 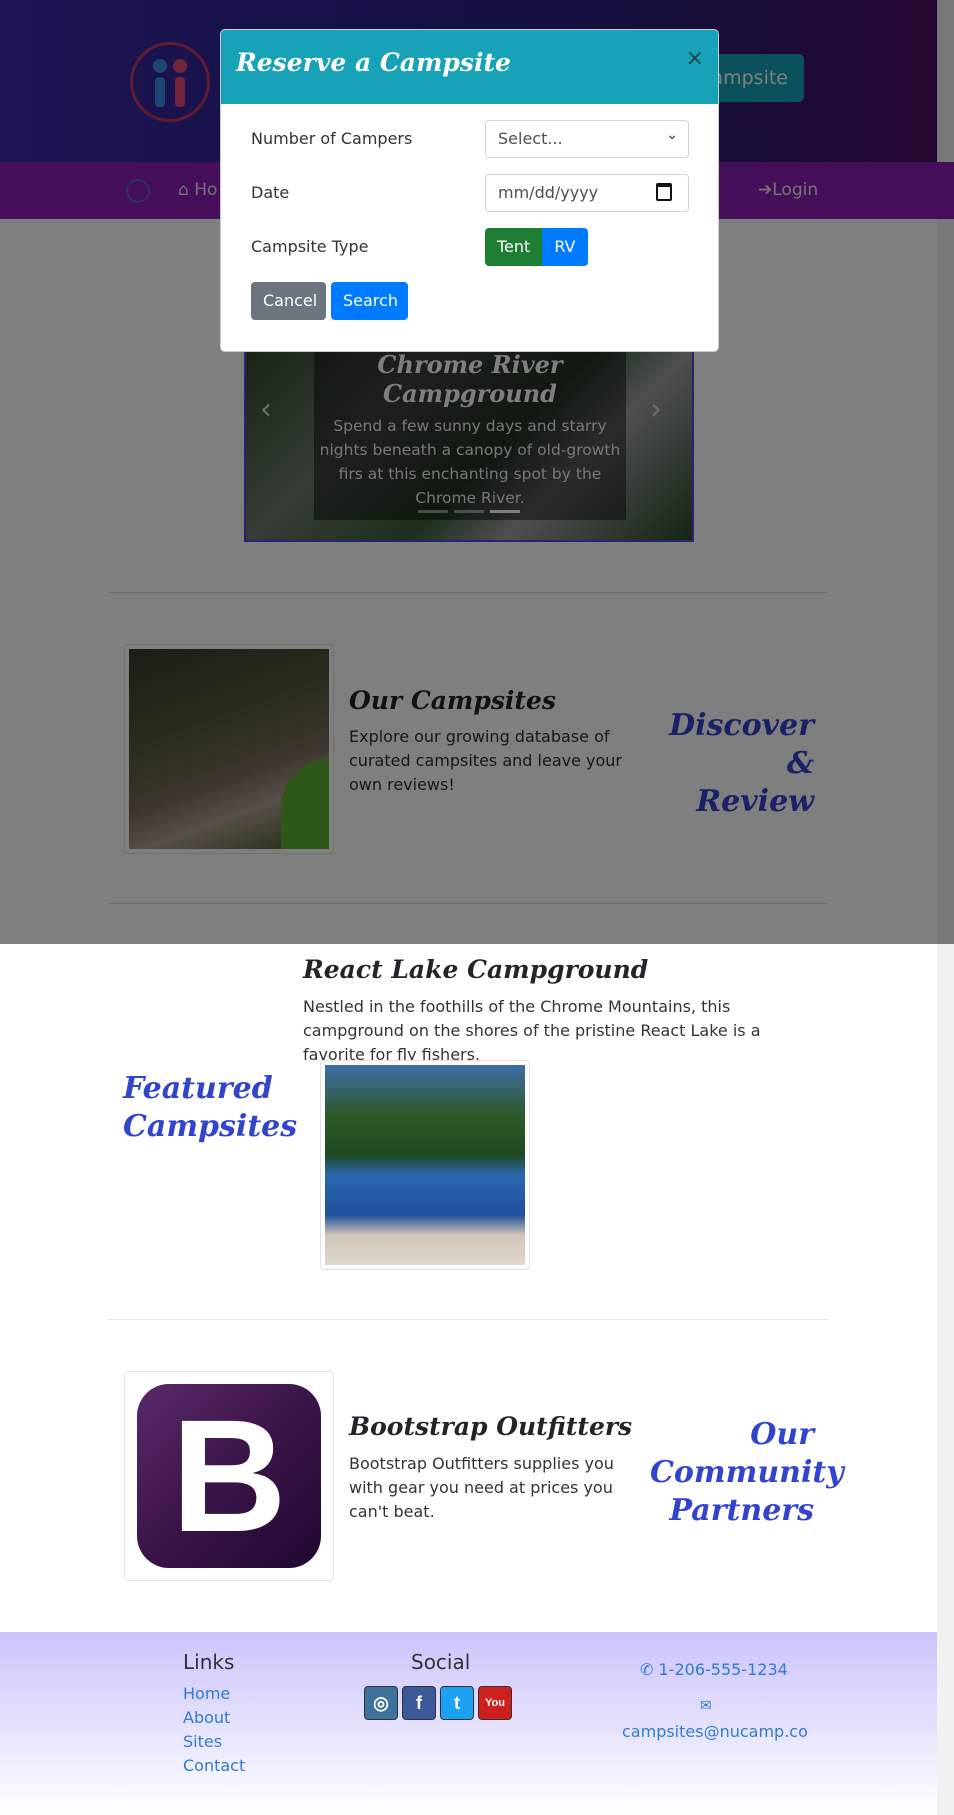 I want to click on campers-row: Number of Campers Select... ⌄, so click(x=471, y=140).